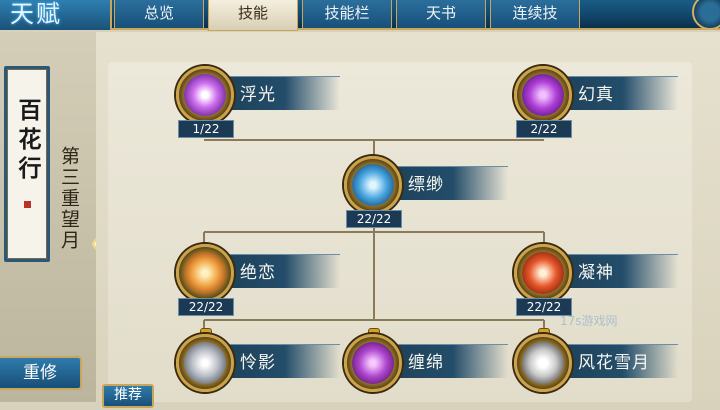 The image size is (720, 410). I want to click on recommend-button: 推荐, so click(128, 396).